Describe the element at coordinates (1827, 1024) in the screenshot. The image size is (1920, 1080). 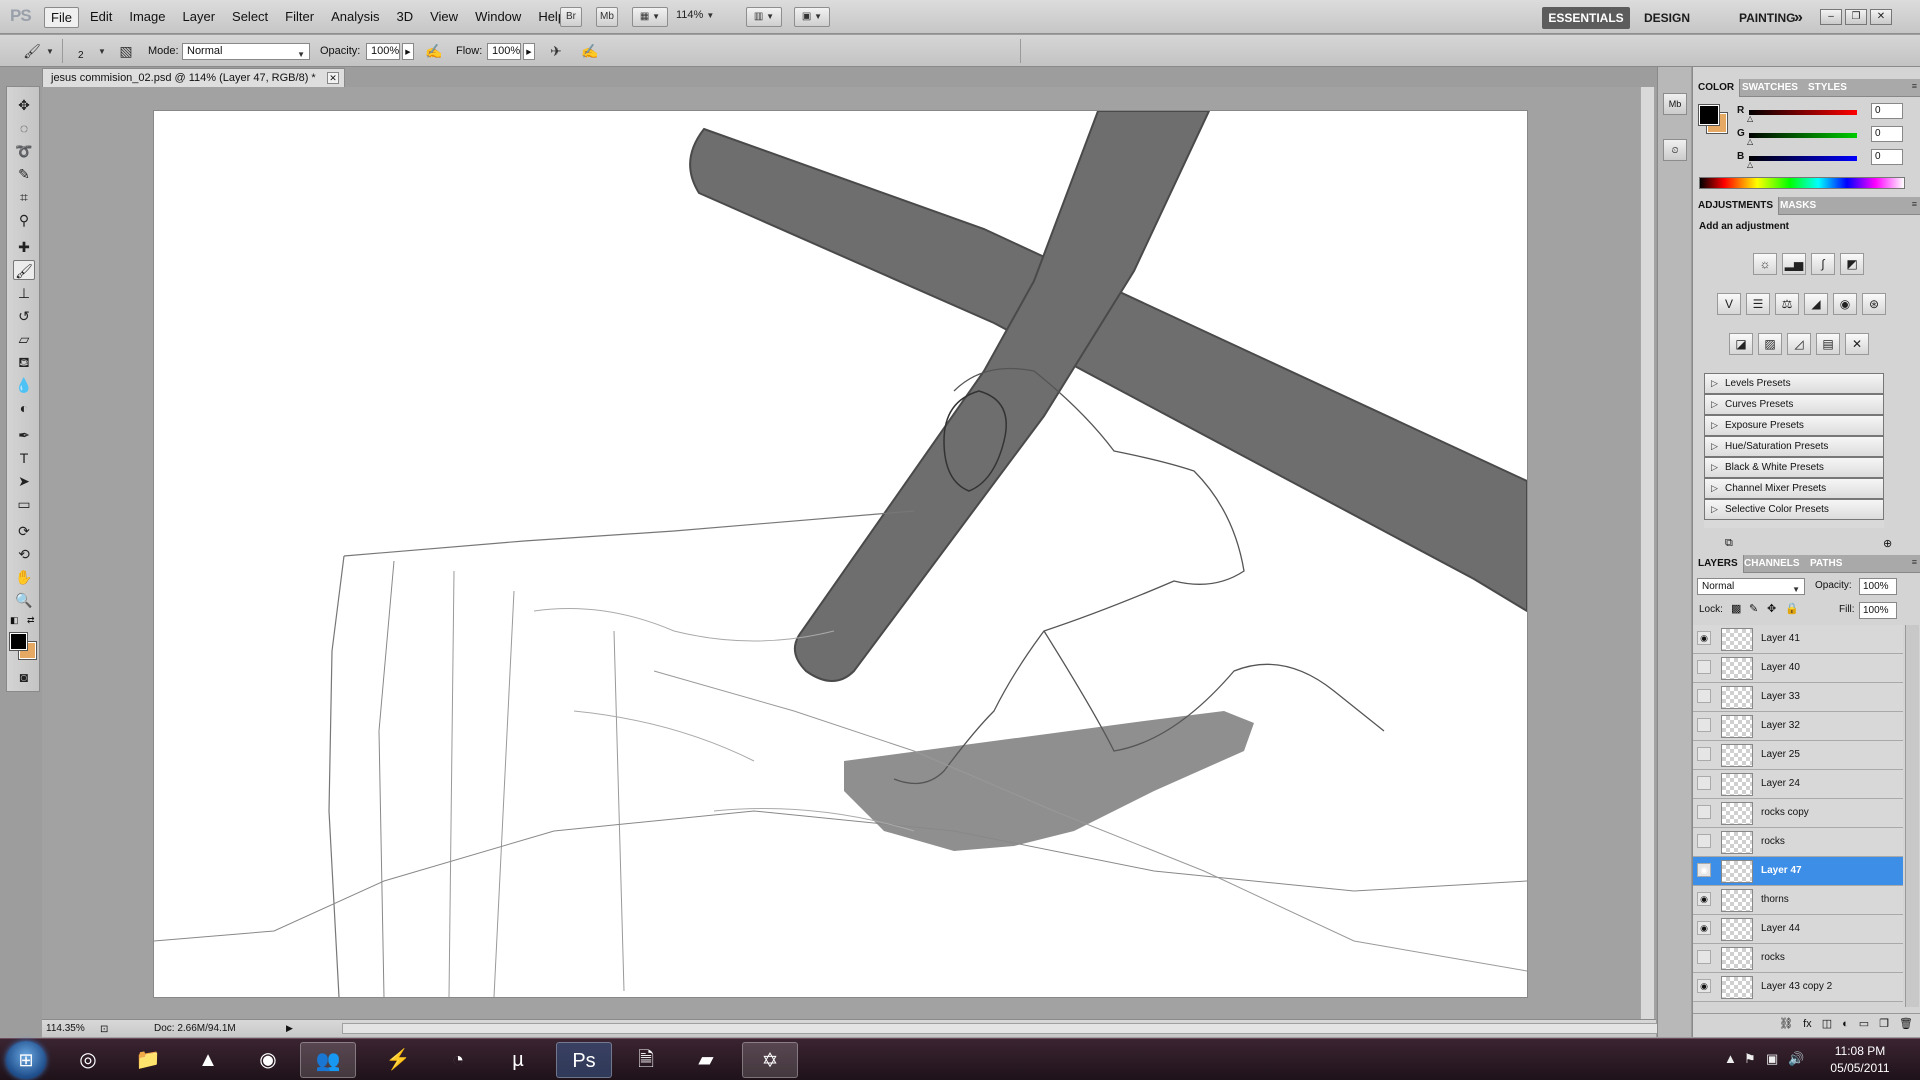
I see `add-mask-icon: ◫` at that location.